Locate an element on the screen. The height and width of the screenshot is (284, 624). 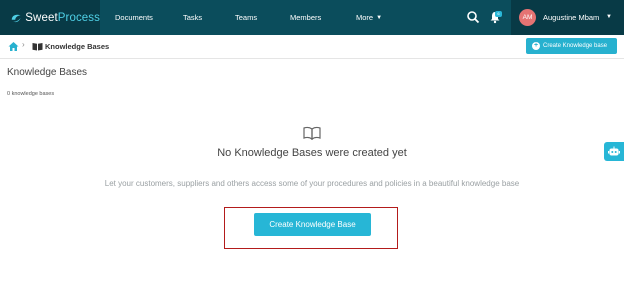
avatar: AM is located at coordinates (527, 17).